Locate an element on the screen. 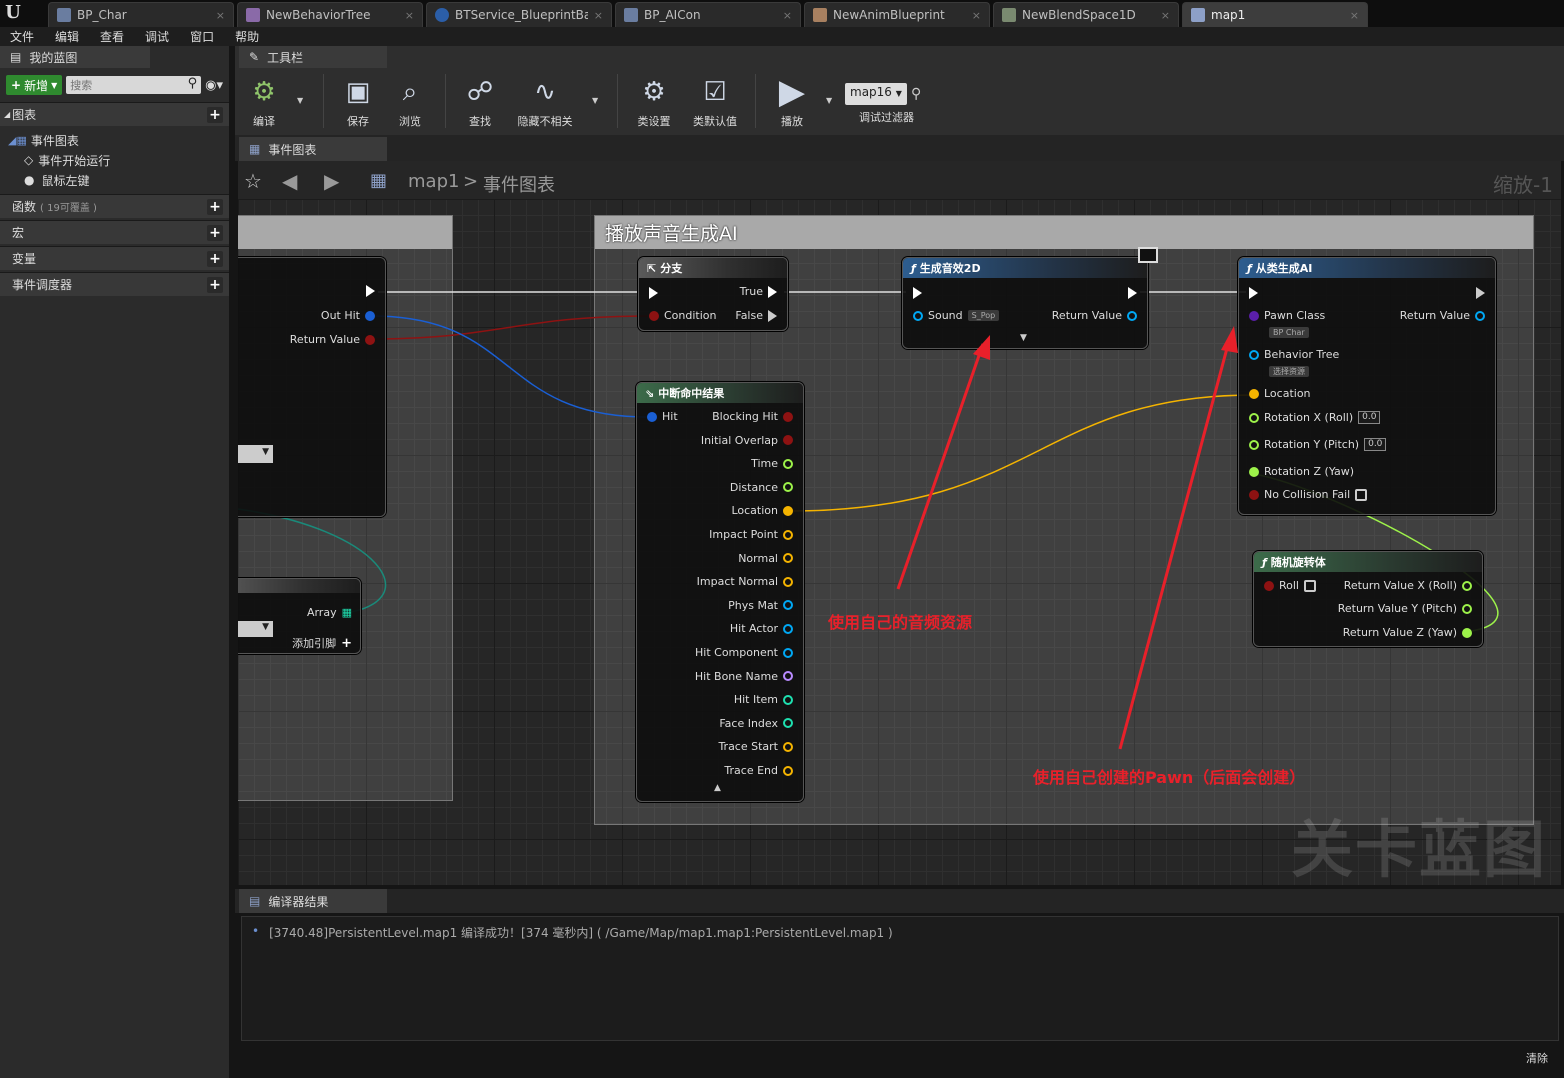  zoom-level: 缩放-1 is located at coordinates (1523, 185).